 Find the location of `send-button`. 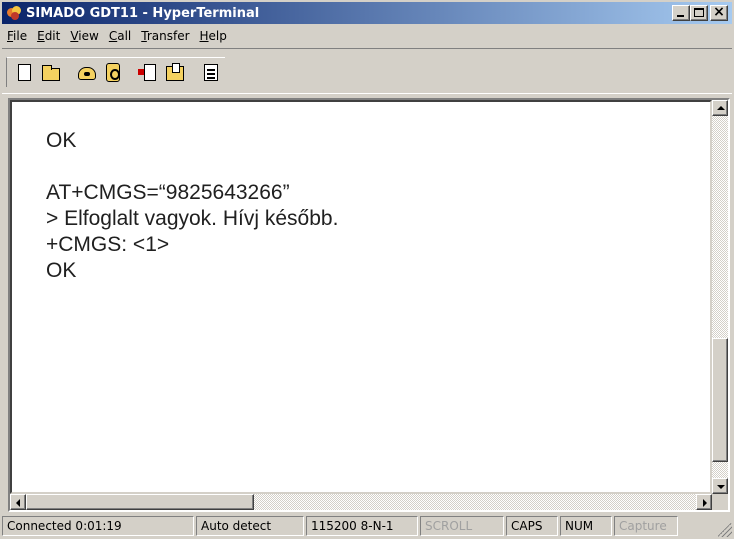

send-button is located at coordinates (149, 73).